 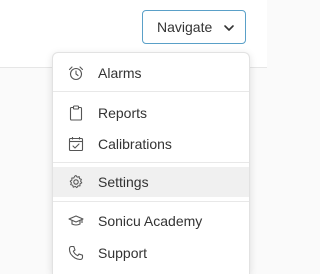 I want to click on alarm-clock-icon, so click(x=76, y=73).